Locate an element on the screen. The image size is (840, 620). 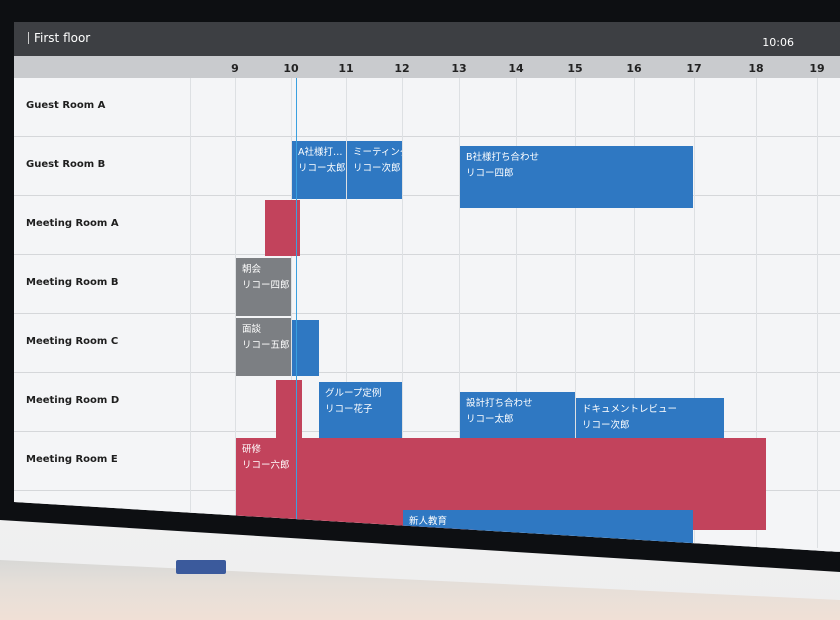
room-row: Meeting Room B is located at coordinates (427, 284).